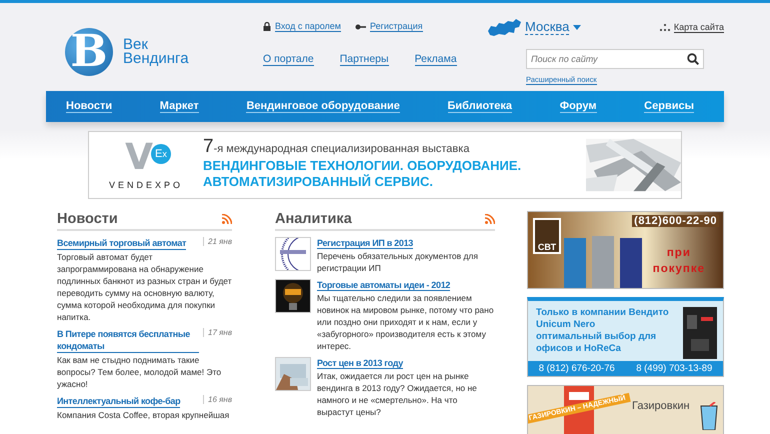 The height and width of the screenshot is (434, 770). Describe the element at coordinates (406, 322) in the screenshot. I see `article-summary: Мы тщательно следили за появлением новинок на мировом рынке, потому что рано или поздно они приходят и к нам, если у «забугорного» производителя есть к этому интерес.` at that location.